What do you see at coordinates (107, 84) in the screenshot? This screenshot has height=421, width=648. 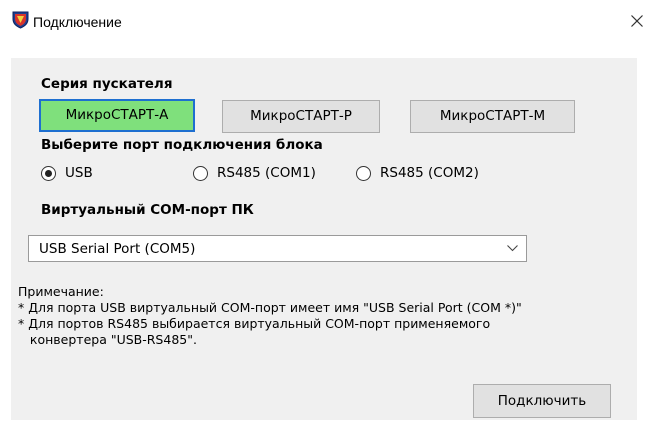 I see `series-label: Серия пускателя` at bounding box center [107, 84].